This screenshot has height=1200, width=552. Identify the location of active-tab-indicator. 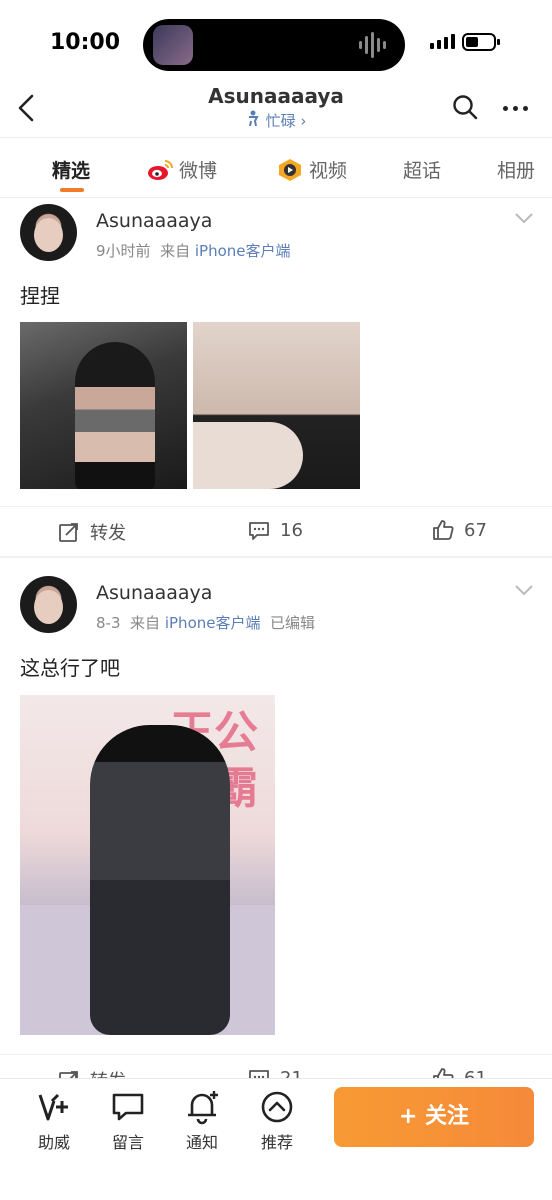
(72, 190).